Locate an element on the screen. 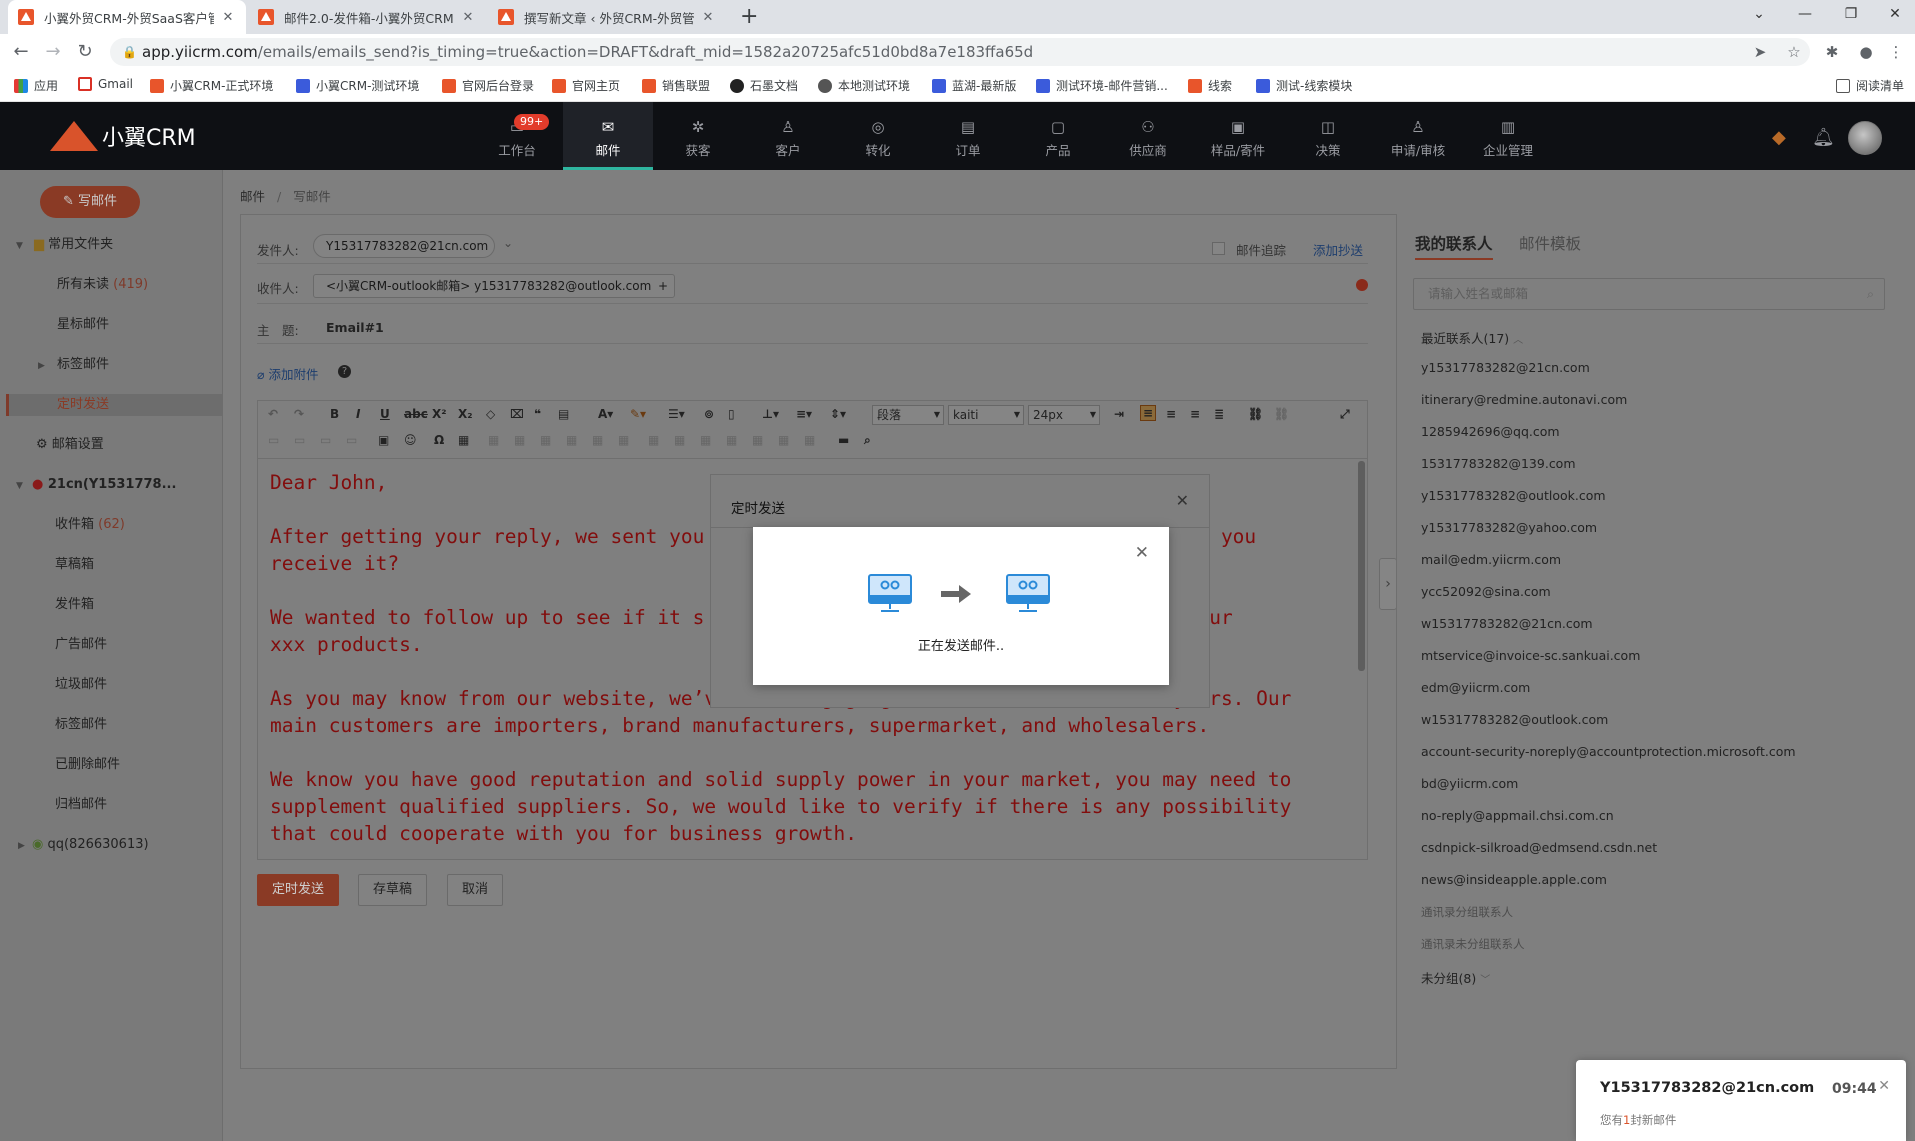 The image size is (1915, 1141). bookmark-gmail: Gmail is located at coordinates (105, 84).